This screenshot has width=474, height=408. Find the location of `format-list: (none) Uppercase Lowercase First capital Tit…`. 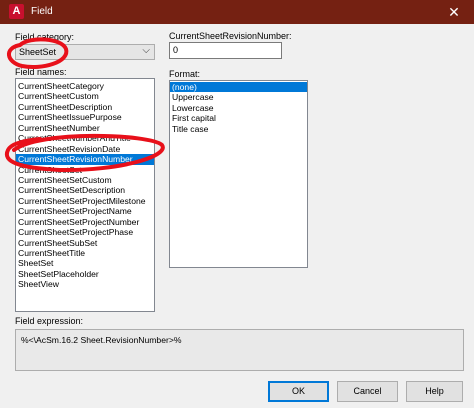

format-list: (none) Uppercase Lowercase First capital Tit… is located at coordinates (238, 174).